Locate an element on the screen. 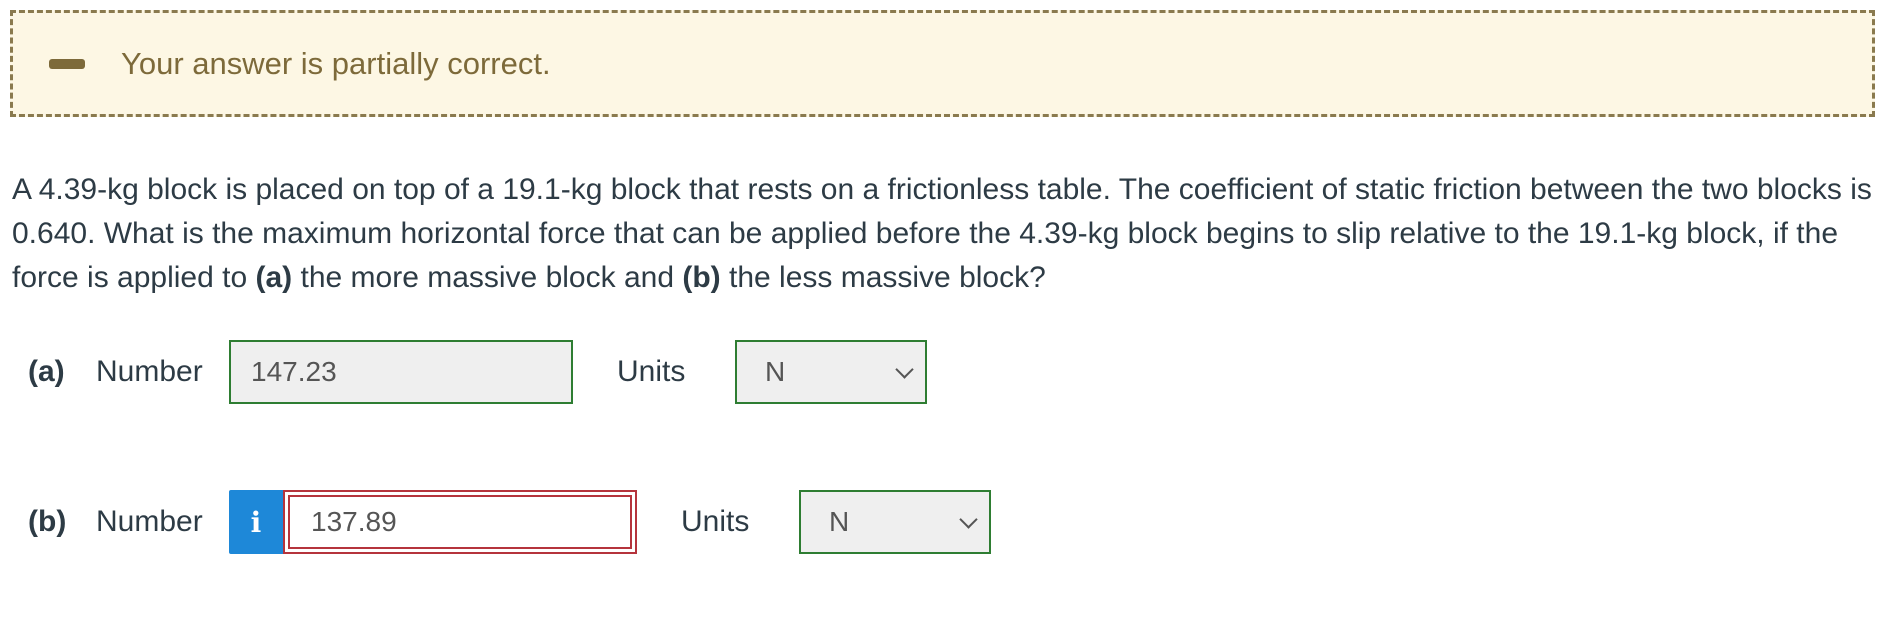 The image size is (1890, 629). number-input-b: 137.89 is located at coordinates (460, 522).